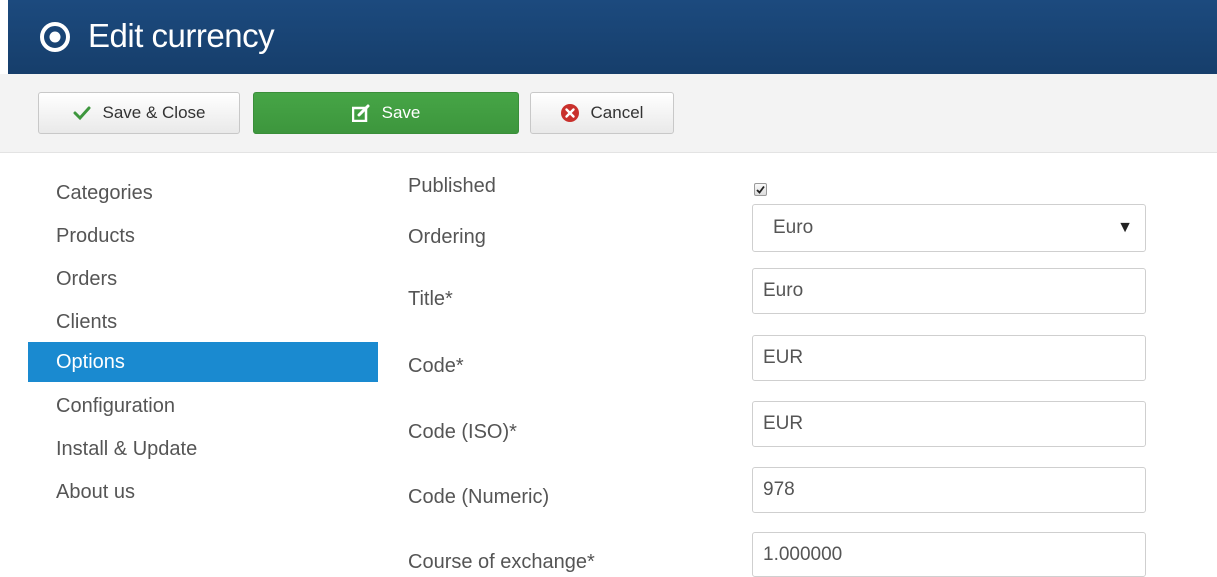 This screenshot has width=1217, height=577. I want to click on save-button: Save, so click(386, 113).